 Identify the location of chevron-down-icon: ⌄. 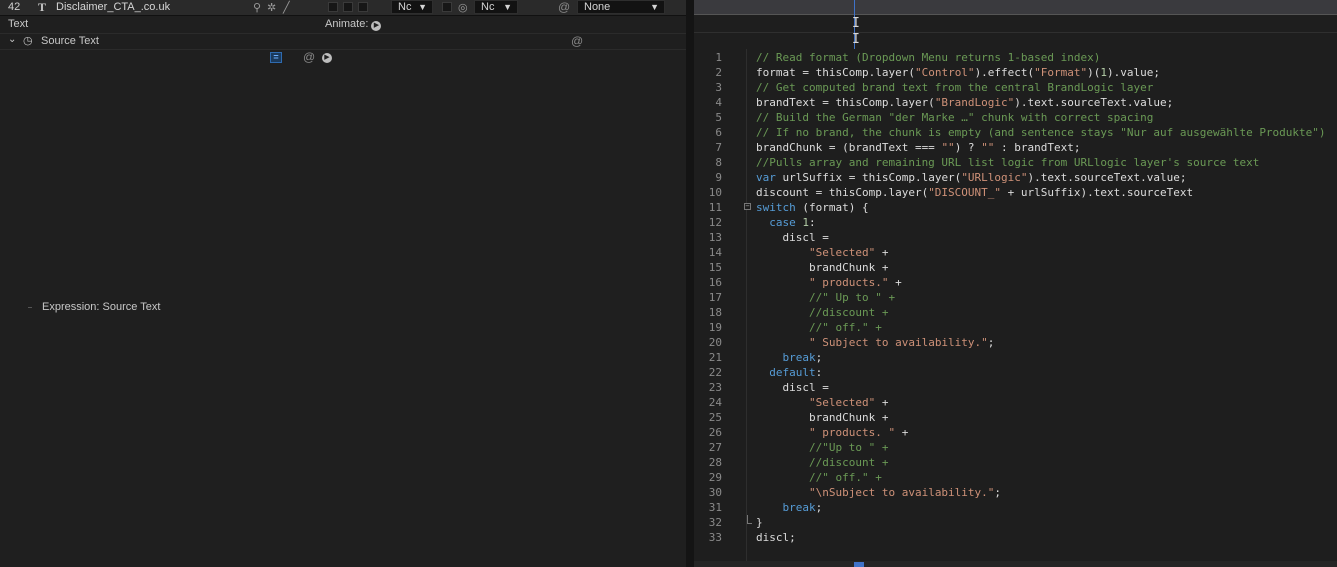
(12, 39).